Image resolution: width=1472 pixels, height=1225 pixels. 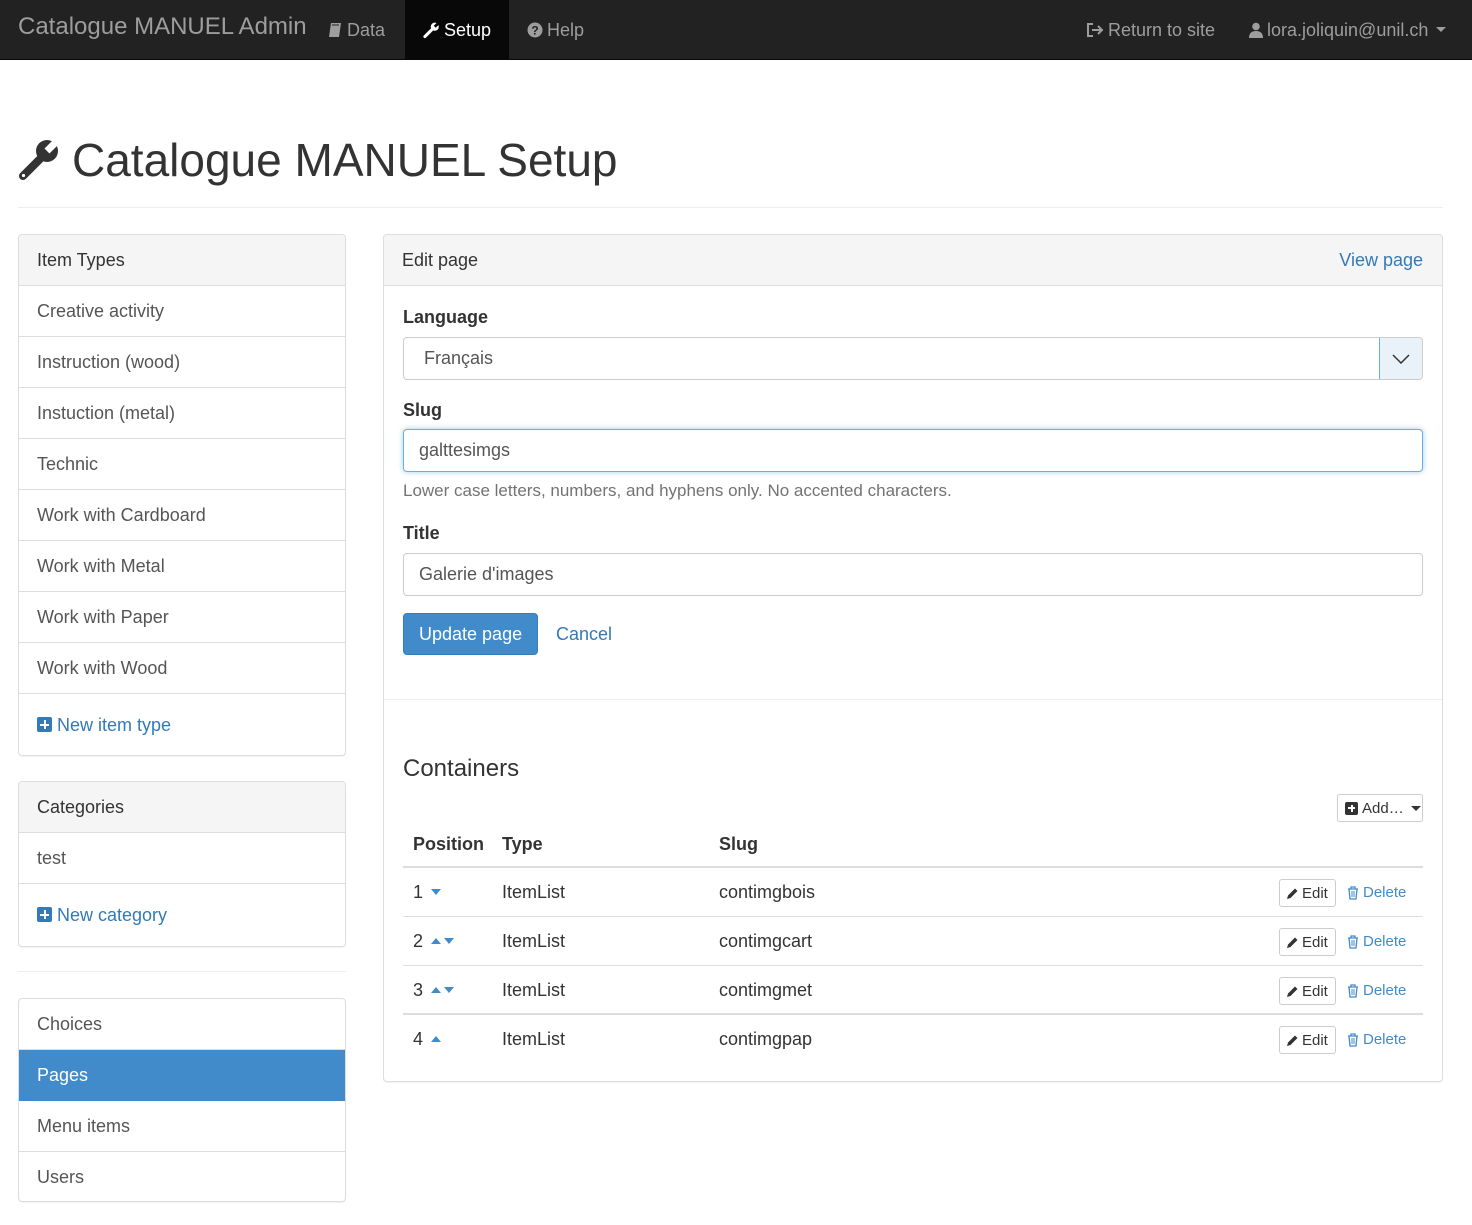 What do you see at coordinates (913, 450) in the screenshot?
I see `slug-input: galttesimgs` at bounding box center [913, 450].